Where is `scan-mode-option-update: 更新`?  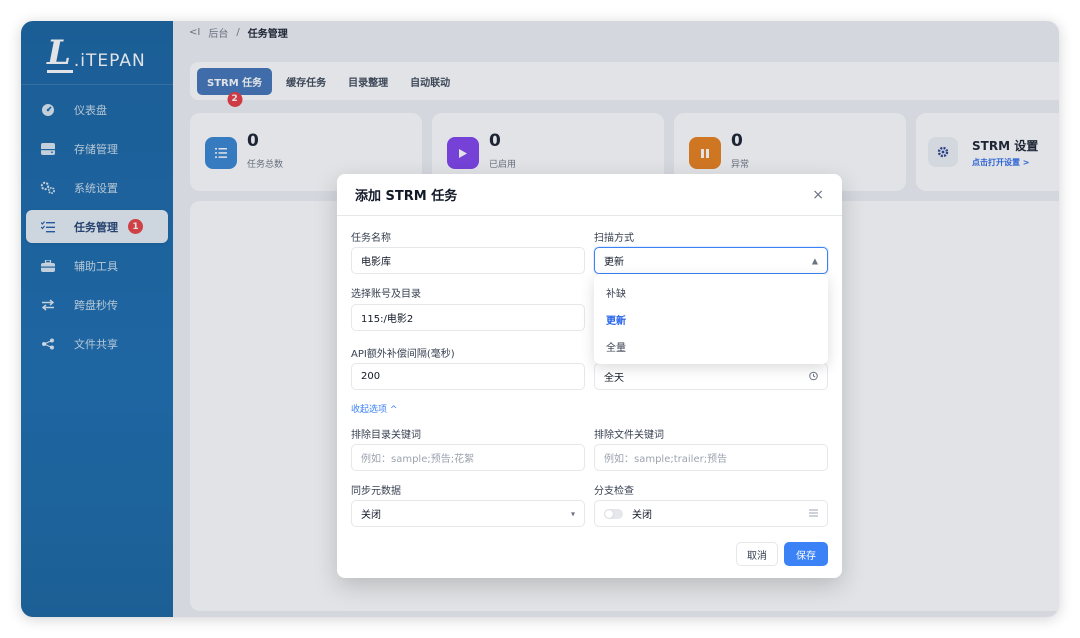
scan-mode-option-update: 更新 is located at coordinates (711, 319).